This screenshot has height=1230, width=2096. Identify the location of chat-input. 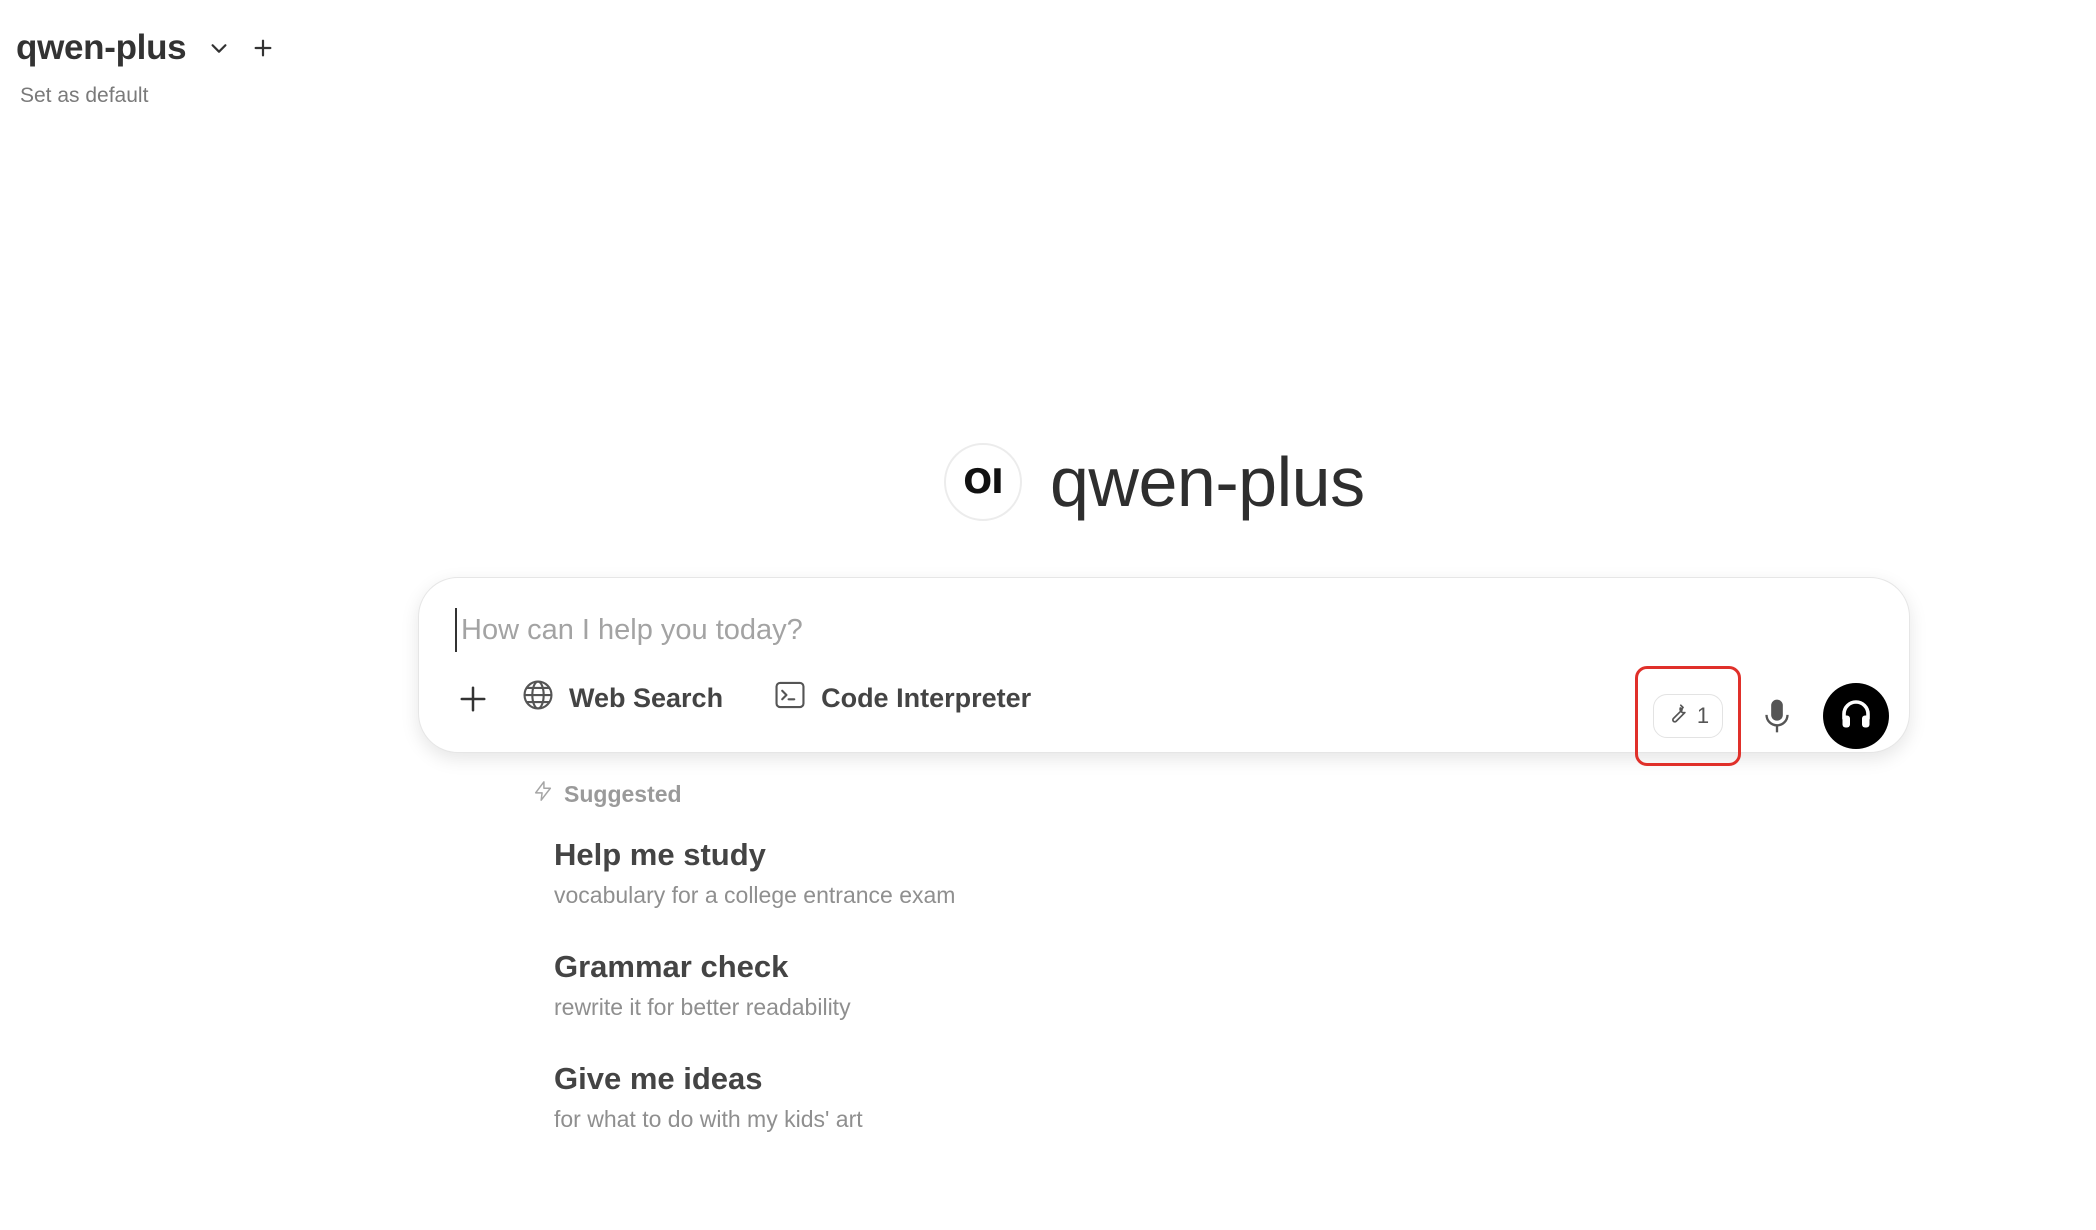
(1108, 630).